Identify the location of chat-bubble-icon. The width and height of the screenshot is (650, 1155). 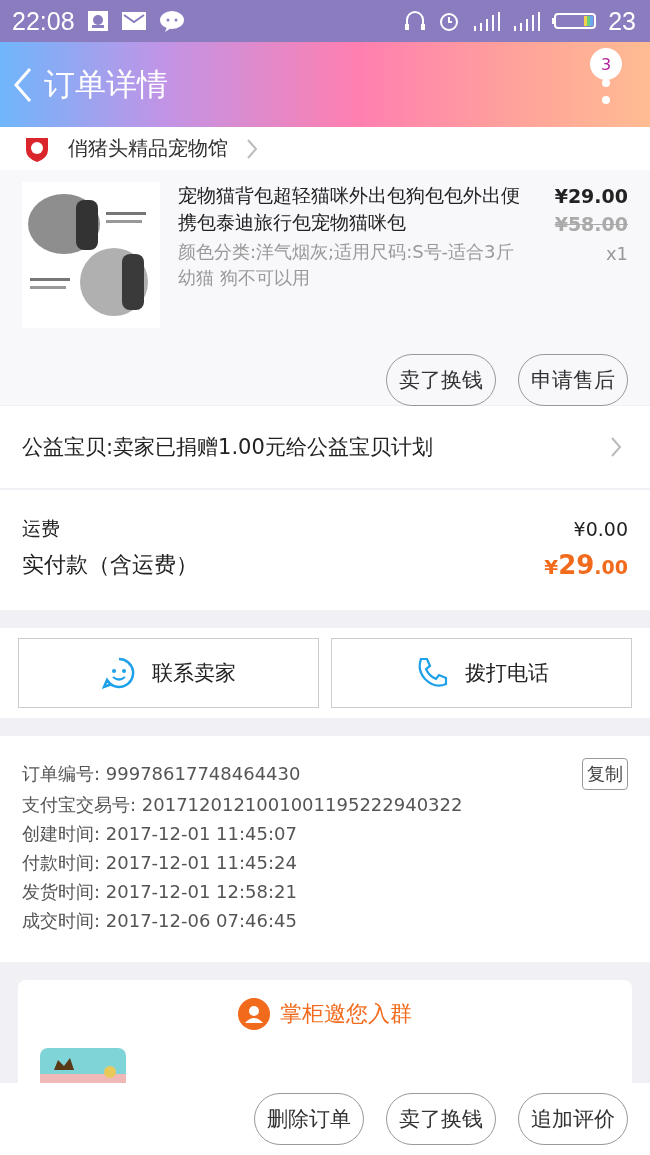
(171, 21).